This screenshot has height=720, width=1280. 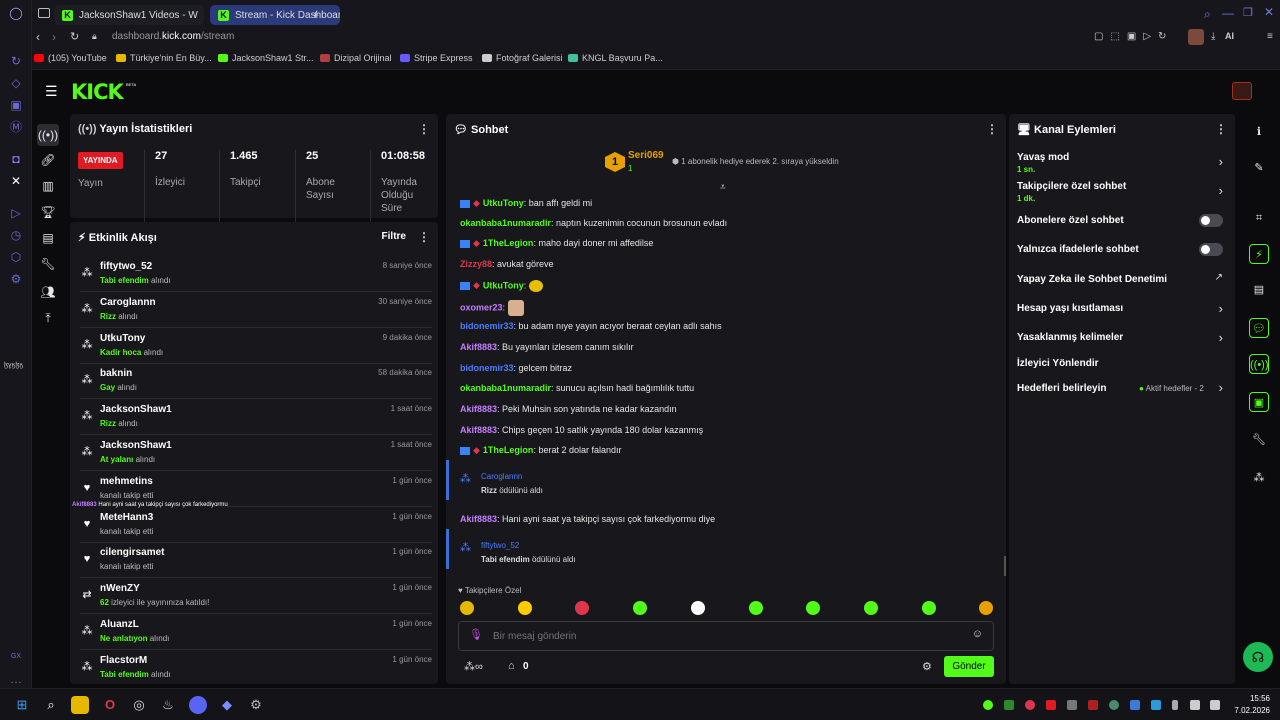 What do you see at coordinates (227, 705) in the screenshot?
I see `app-icon: ◆` at bounding box center [227, 705].